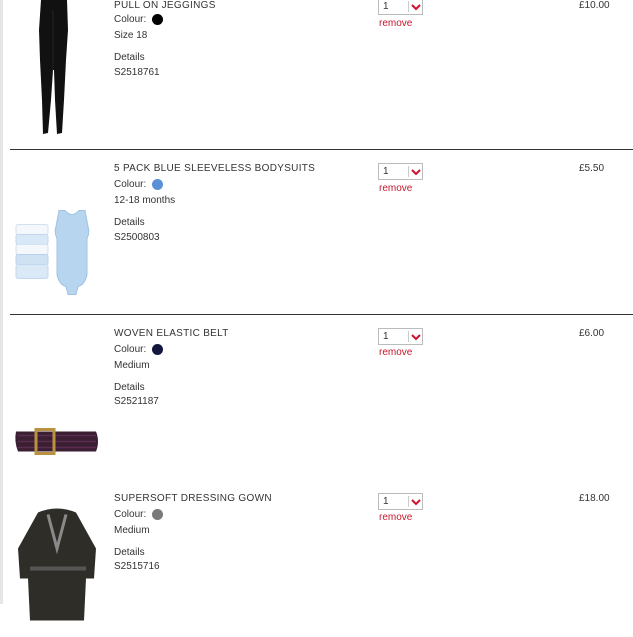 The image size is (633, 637). I want to click on size-text: 12-18 months, so click(145, 200).